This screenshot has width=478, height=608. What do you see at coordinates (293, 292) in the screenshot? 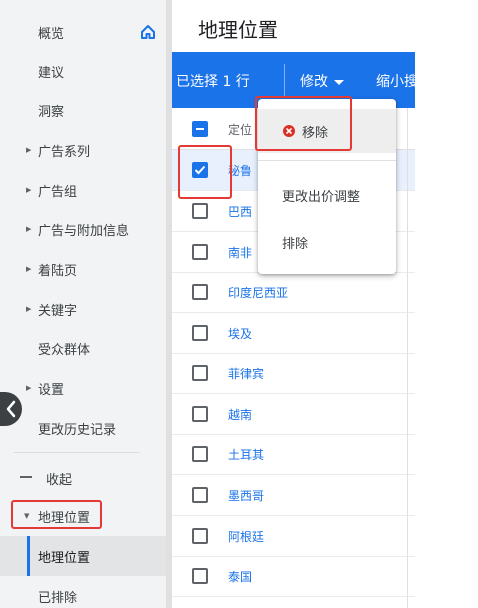
I see `table-row: 印度尼西亚` at bounding box center [293, 292].